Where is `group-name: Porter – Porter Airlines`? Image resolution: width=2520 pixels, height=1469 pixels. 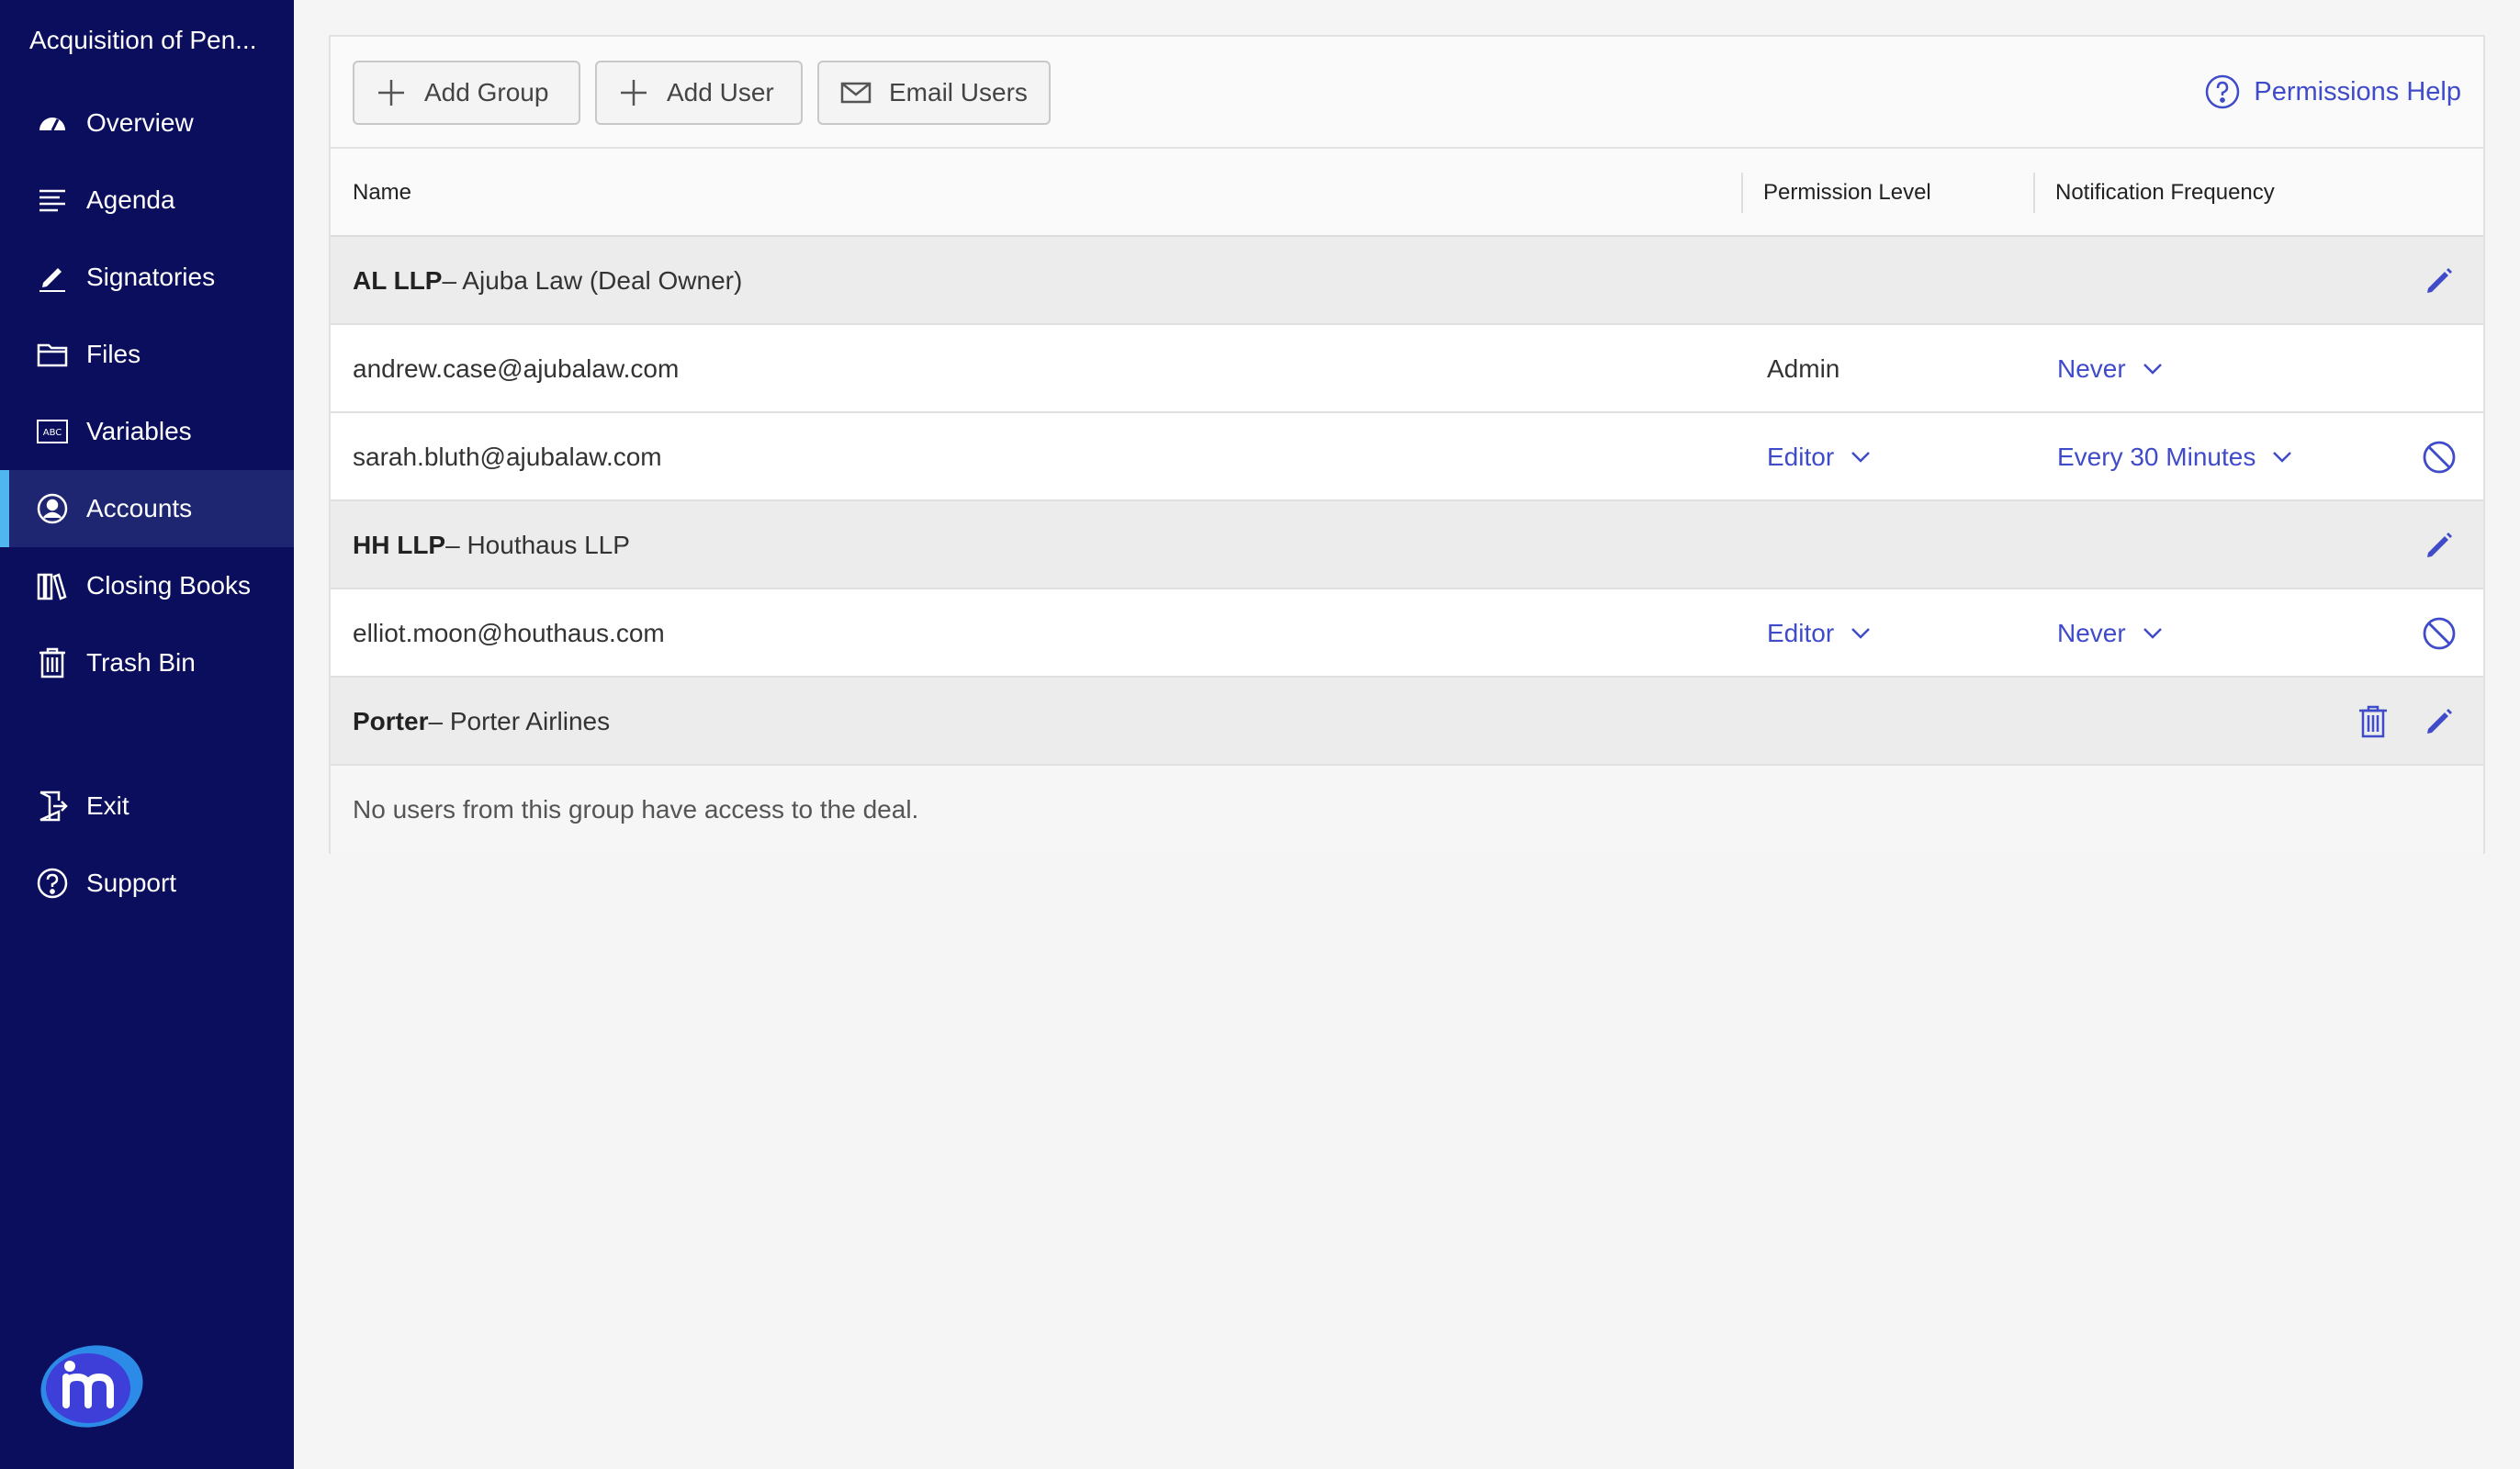
group-name: Porter – Porter Airlines is located at coordinates (481, 722).